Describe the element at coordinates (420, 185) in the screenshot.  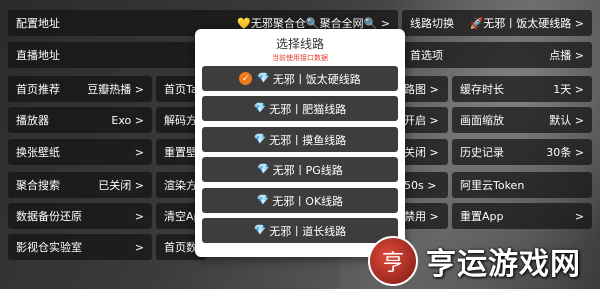
I see `timeout-label: 50s >` at that location.